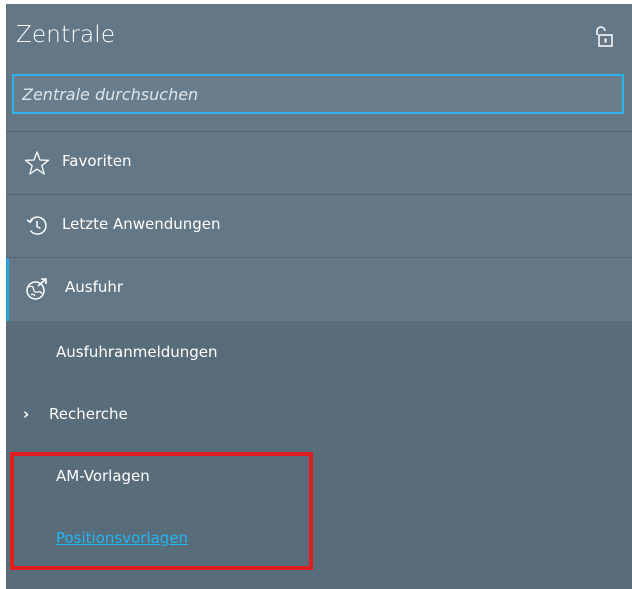  I want to click on search-area, so click(319, 101).